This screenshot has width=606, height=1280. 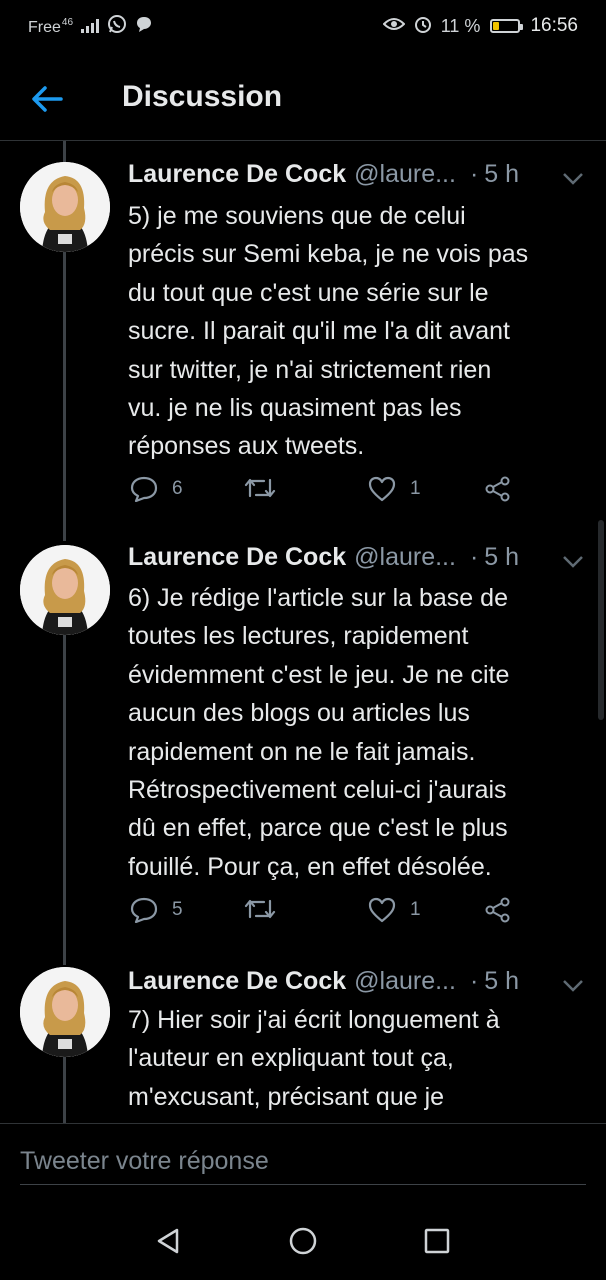 I want to click on back-button, so click(x=47, y=99).